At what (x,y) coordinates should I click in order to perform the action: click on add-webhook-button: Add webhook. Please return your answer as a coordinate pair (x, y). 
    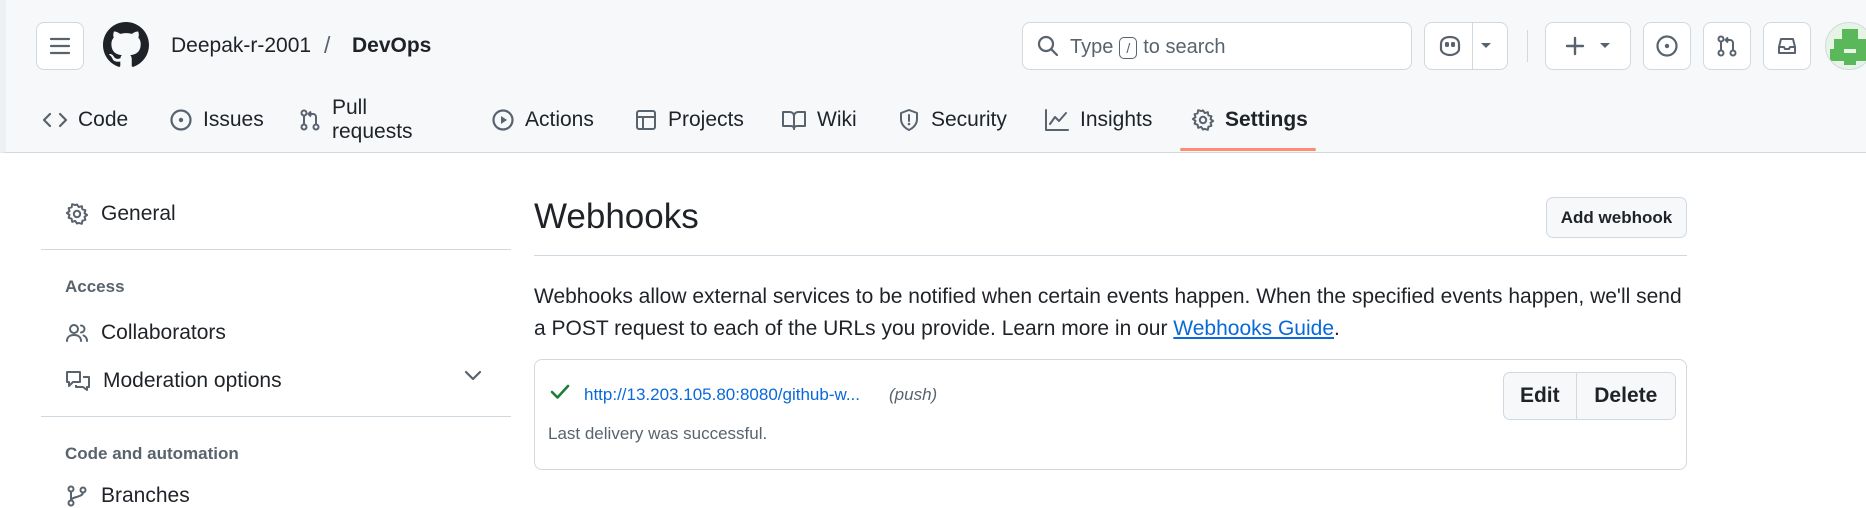
    Looking at the image, I should click on (1616, 217).